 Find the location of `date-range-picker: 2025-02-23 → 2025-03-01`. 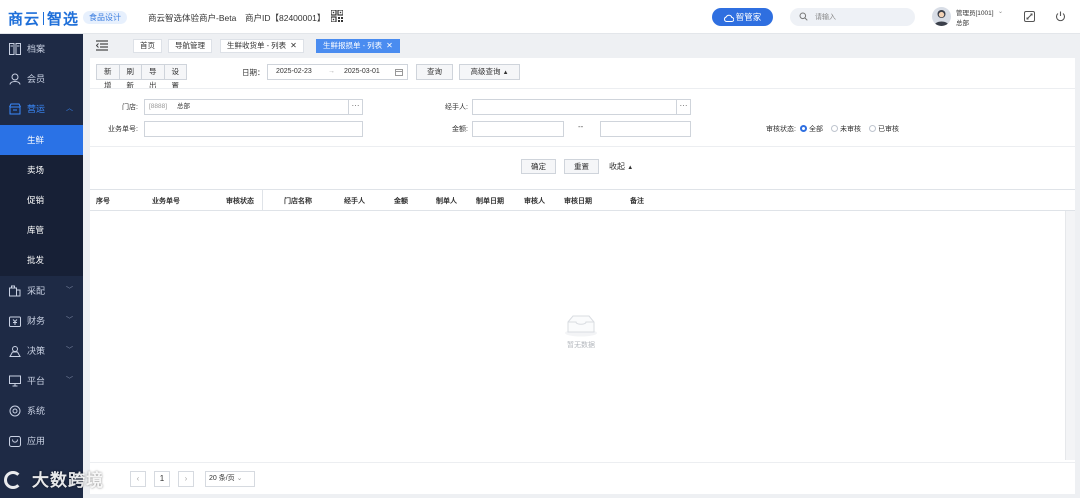

date-range-picker: 2025-02-23 → 2025-03-01 is located at coordinates (337, 72).